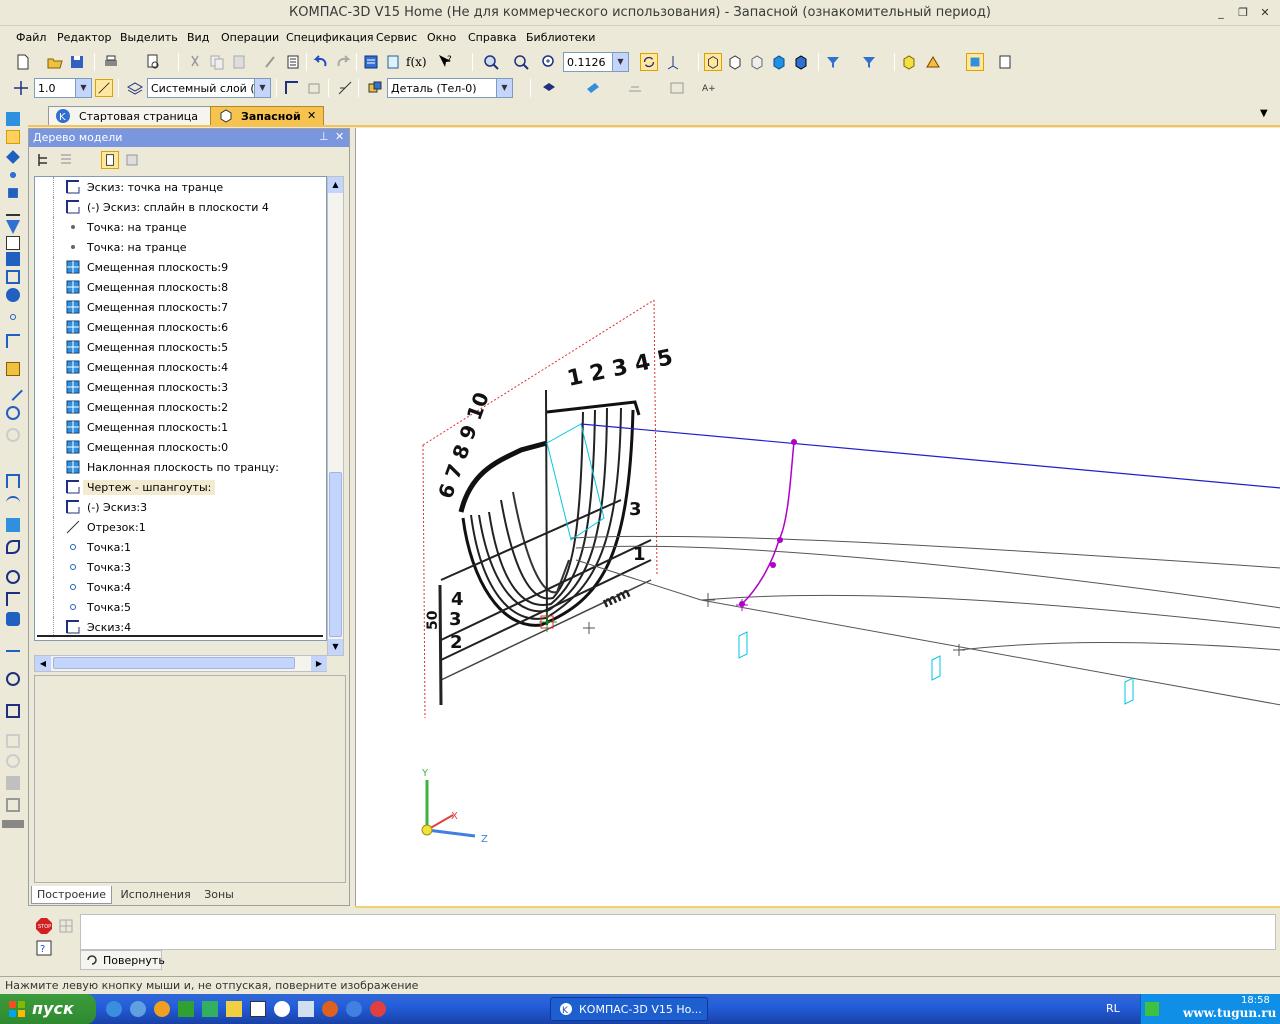 The height and width of the screenshot is (1024, 1280). What do you see at coordinates (13, 317) in the screenshot?
I see `point-icon` at bounding box center [13, 317].